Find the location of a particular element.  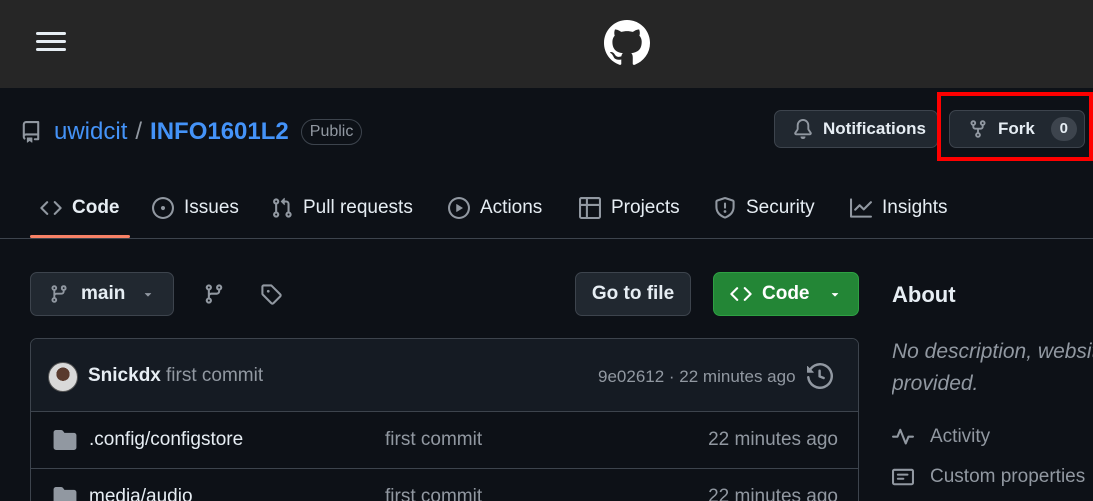

note-icon is located at coordinates (903, 477).